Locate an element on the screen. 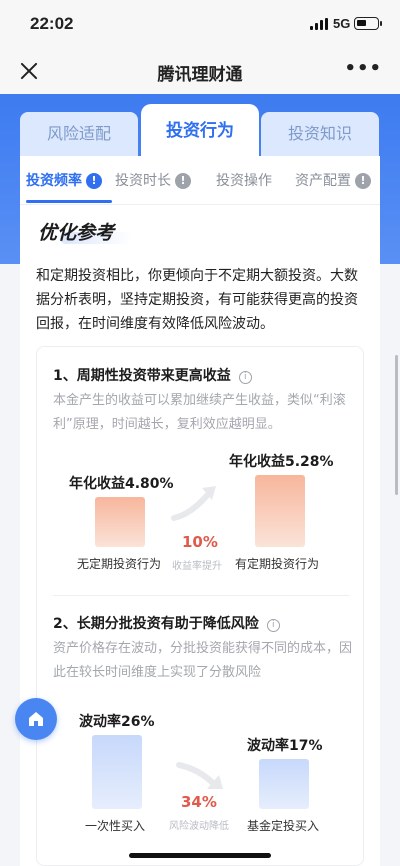 The width and height of the screenshot is (400, 866). battery-icon is located at coordinates (368, 23).